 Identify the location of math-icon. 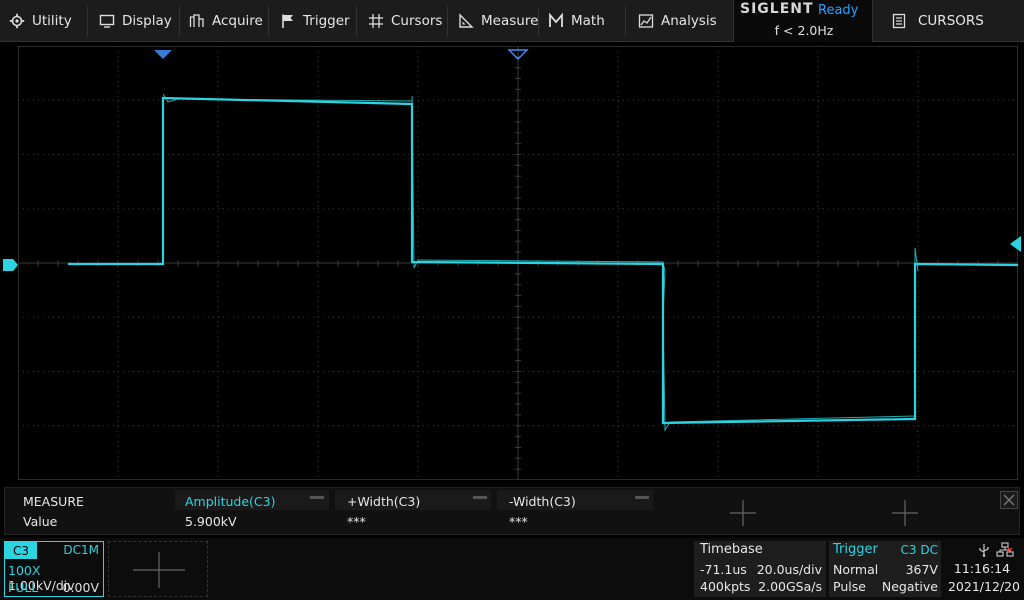
(556, 20).